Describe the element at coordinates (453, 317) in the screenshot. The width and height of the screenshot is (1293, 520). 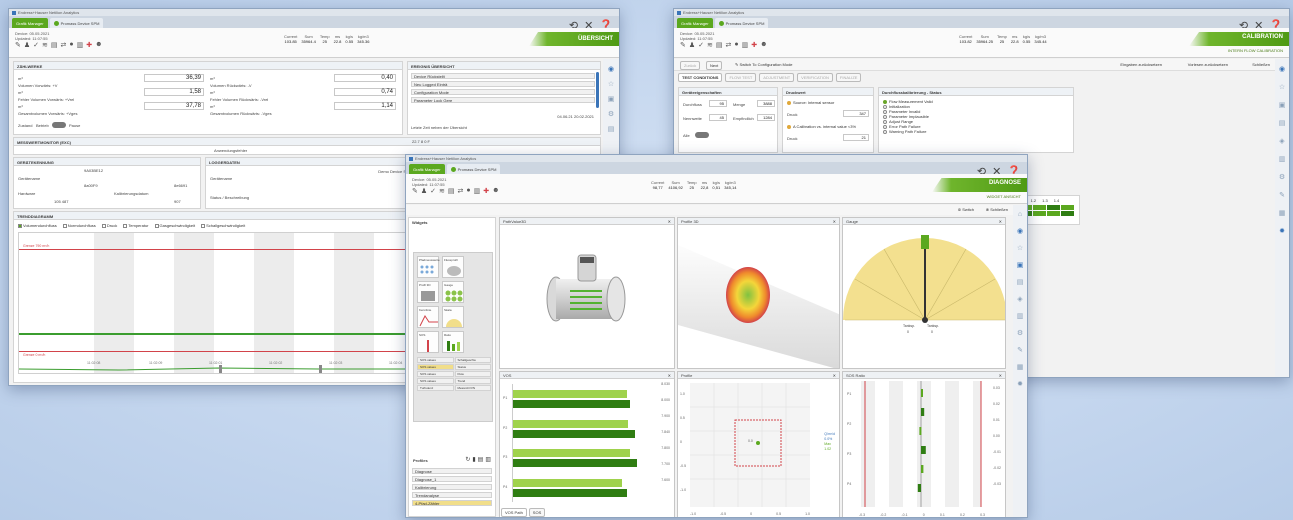
I see `widget-scale: Skala` at that location.